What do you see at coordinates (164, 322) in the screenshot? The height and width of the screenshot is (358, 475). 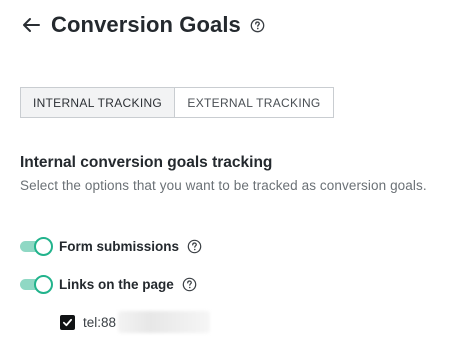 I see `redacted-phone-number` at bounding box center [164, 322].